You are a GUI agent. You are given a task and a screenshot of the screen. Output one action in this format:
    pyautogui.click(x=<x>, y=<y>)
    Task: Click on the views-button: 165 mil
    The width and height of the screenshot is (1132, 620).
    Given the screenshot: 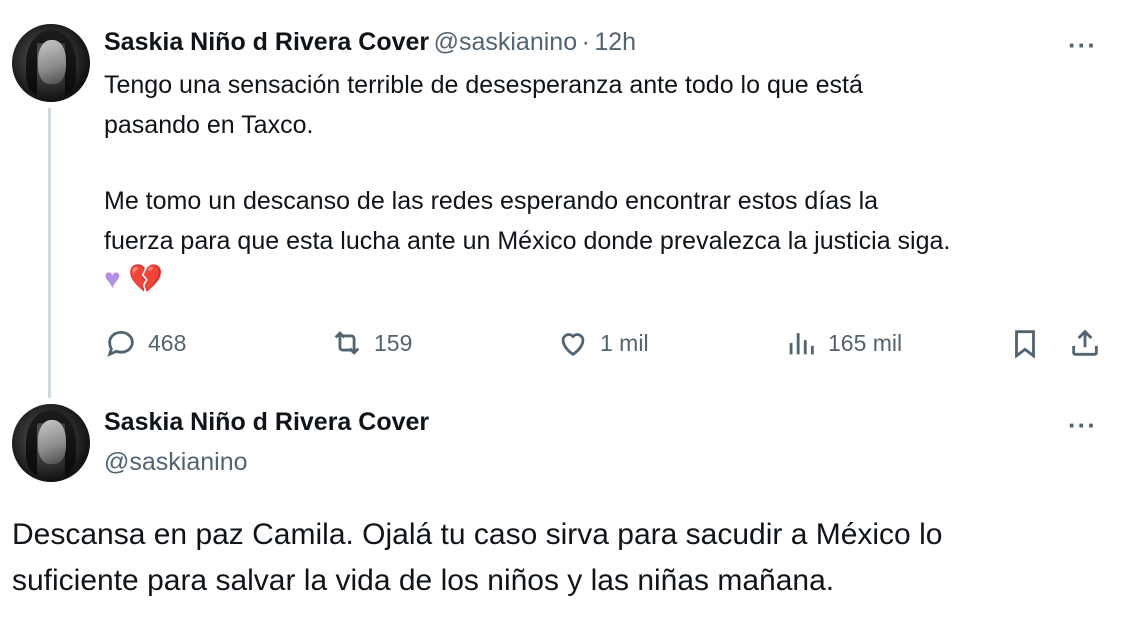 What is the action you would take?
    pyautogui.click(x=843, y=343)
    